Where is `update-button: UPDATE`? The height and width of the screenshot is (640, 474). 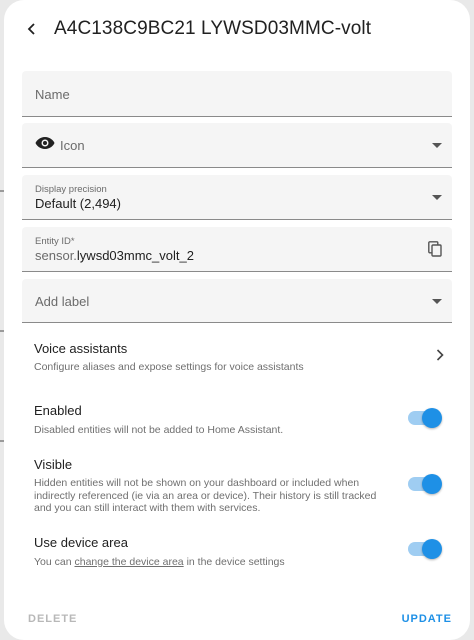 update-button: UPDATE is located at coordinates (427, 619).